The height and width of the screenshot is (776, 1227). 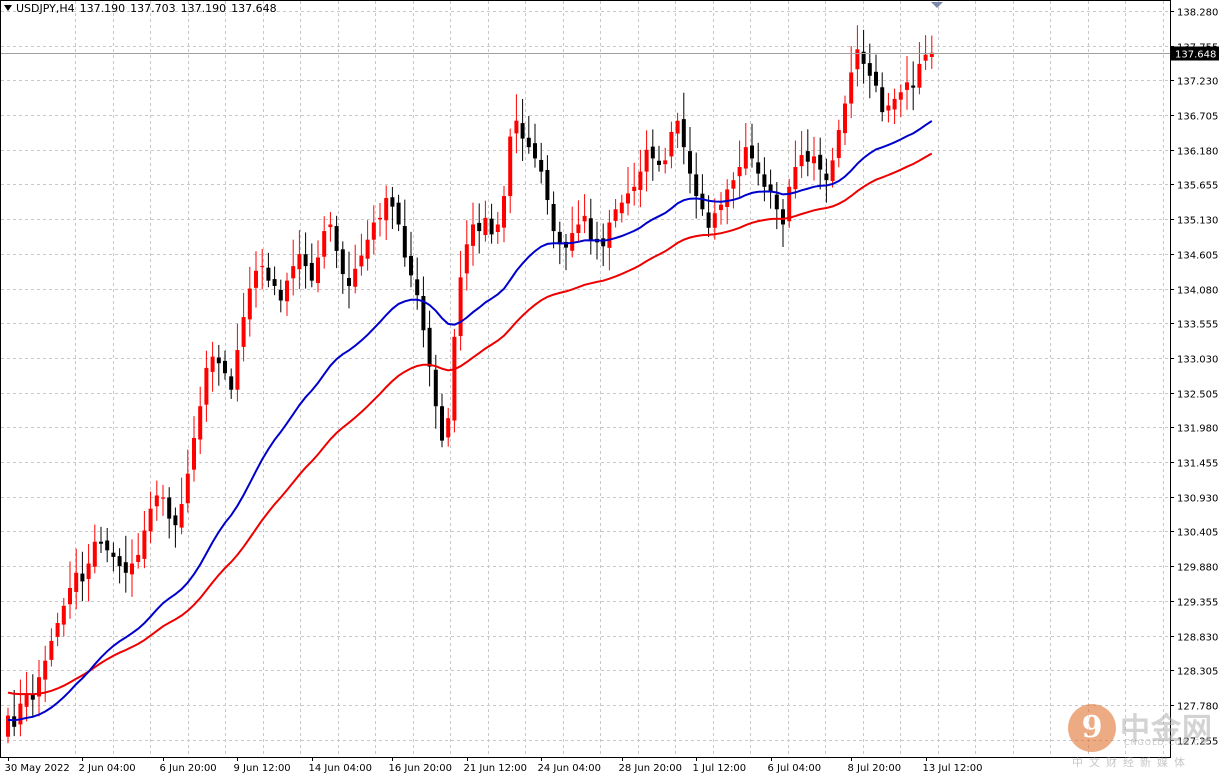 What do you see at coordinates (45, 8) in the screenshot?
I see `symbol-label: USDJPY,H4` at bounding box center [45, 8].